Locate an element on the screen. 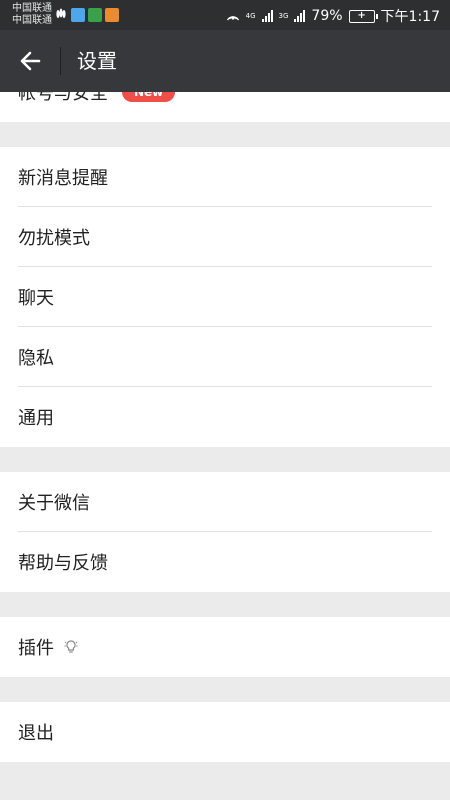 This screenshot has width=450, height=800. settings-item-label: 聊天 is located at coordinates (36, 298).